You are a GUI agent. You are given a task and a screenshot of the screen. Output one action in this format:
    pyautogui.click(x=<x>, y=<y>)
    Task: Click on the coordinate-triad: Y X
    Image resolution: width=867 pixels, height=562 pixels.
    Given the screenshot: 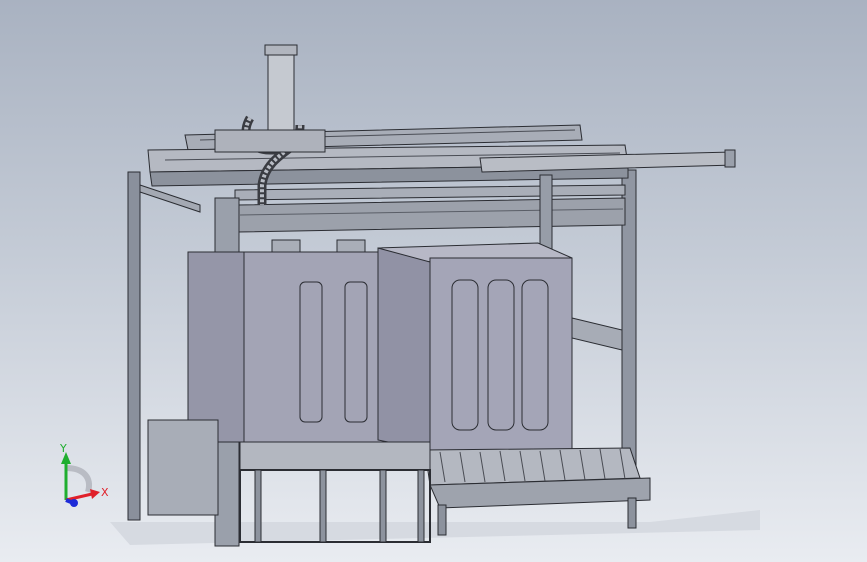 What is the action you would take?
    pyautogui.click(x=84, y=474)
    